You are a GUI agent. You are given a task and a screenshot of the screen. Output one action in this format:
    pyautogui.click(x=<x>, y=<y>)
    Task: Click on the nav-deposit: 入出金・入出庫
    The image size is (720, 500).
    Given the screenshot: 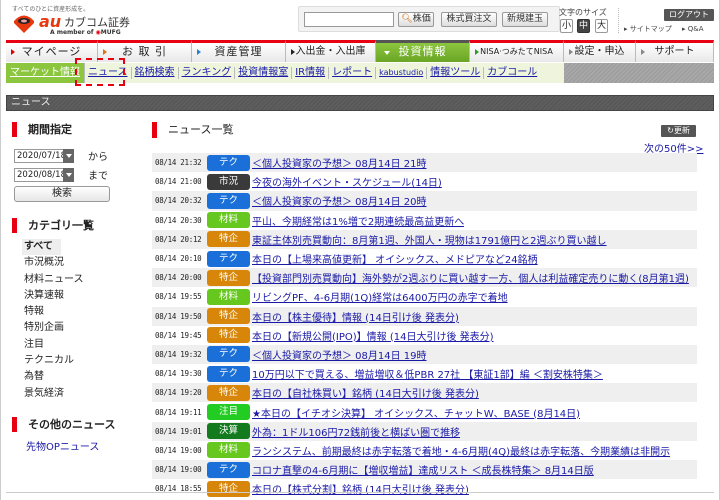 What is the action you would take?
    pyautogui.click(x=331, y=51)
    